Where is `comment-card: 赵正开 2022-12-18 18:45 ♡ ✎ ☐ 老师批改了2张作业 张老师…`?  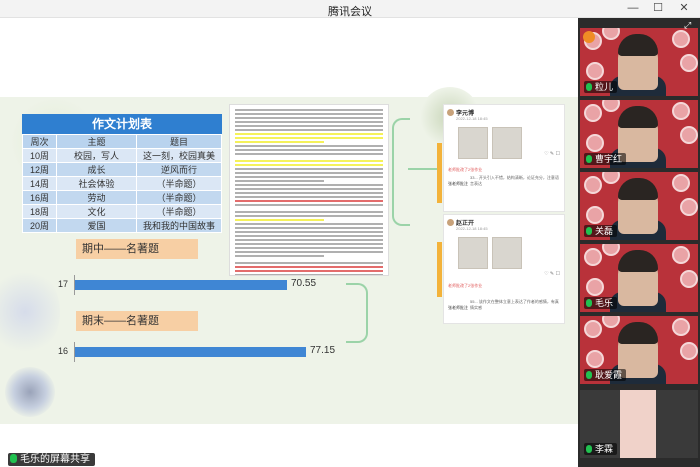
comment-card: 赵正开 2022-12-18 18:45 ♡ ✎ ☐ 老师批改了2张作业 张老师… is located at coordinates (504, 269).